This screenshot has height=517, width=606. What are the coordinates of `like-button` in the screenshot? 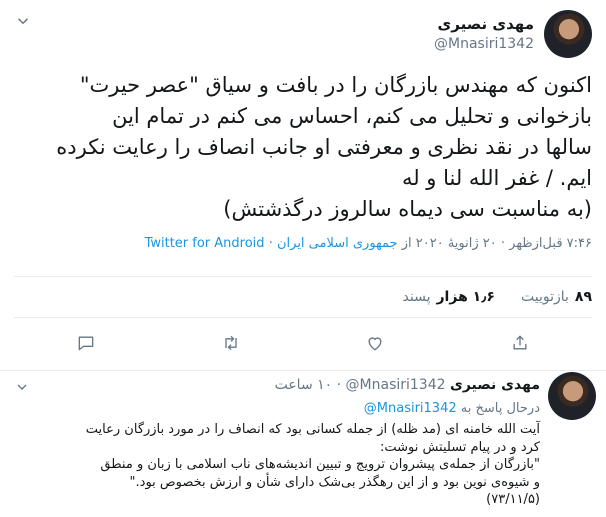 It's located at (375, 343).